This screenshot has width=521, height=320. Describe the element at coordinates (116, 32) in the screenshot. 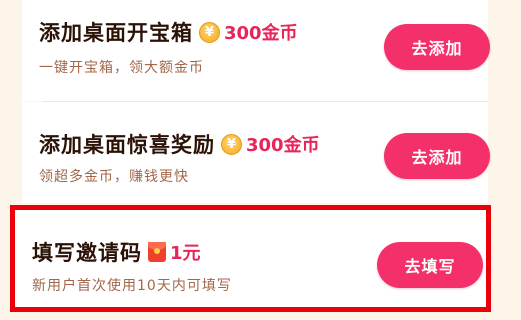

I see `task-title: 添加桌面开宝箱` at that location.